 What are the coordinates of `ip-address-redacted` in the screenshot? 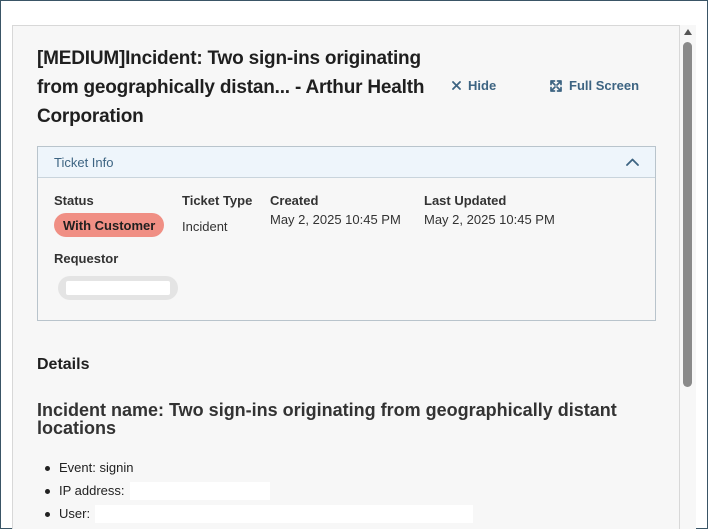 It's located at (199, 490).